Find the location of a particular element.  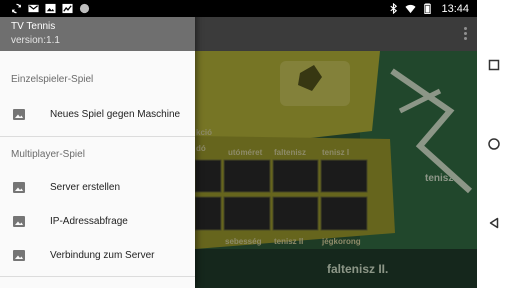

wifi-icon is located at coordinates (411, 9).